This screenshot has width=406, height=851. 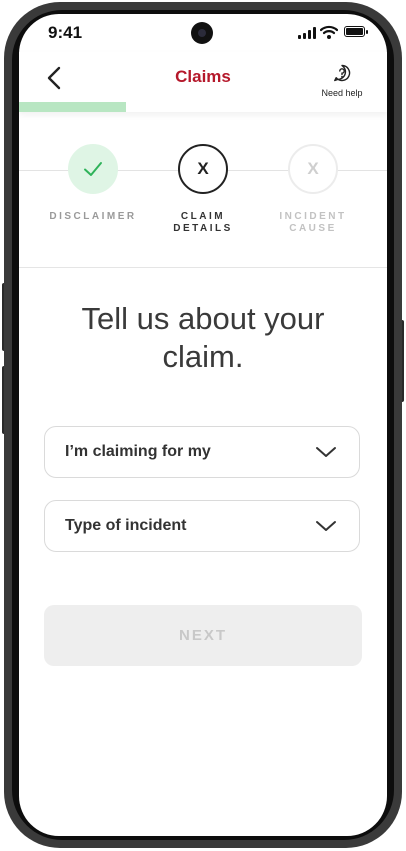 What do you see at coordinates (203, 267) in the screenshot?
I see `section-divider` at bounding box center [203, 267].